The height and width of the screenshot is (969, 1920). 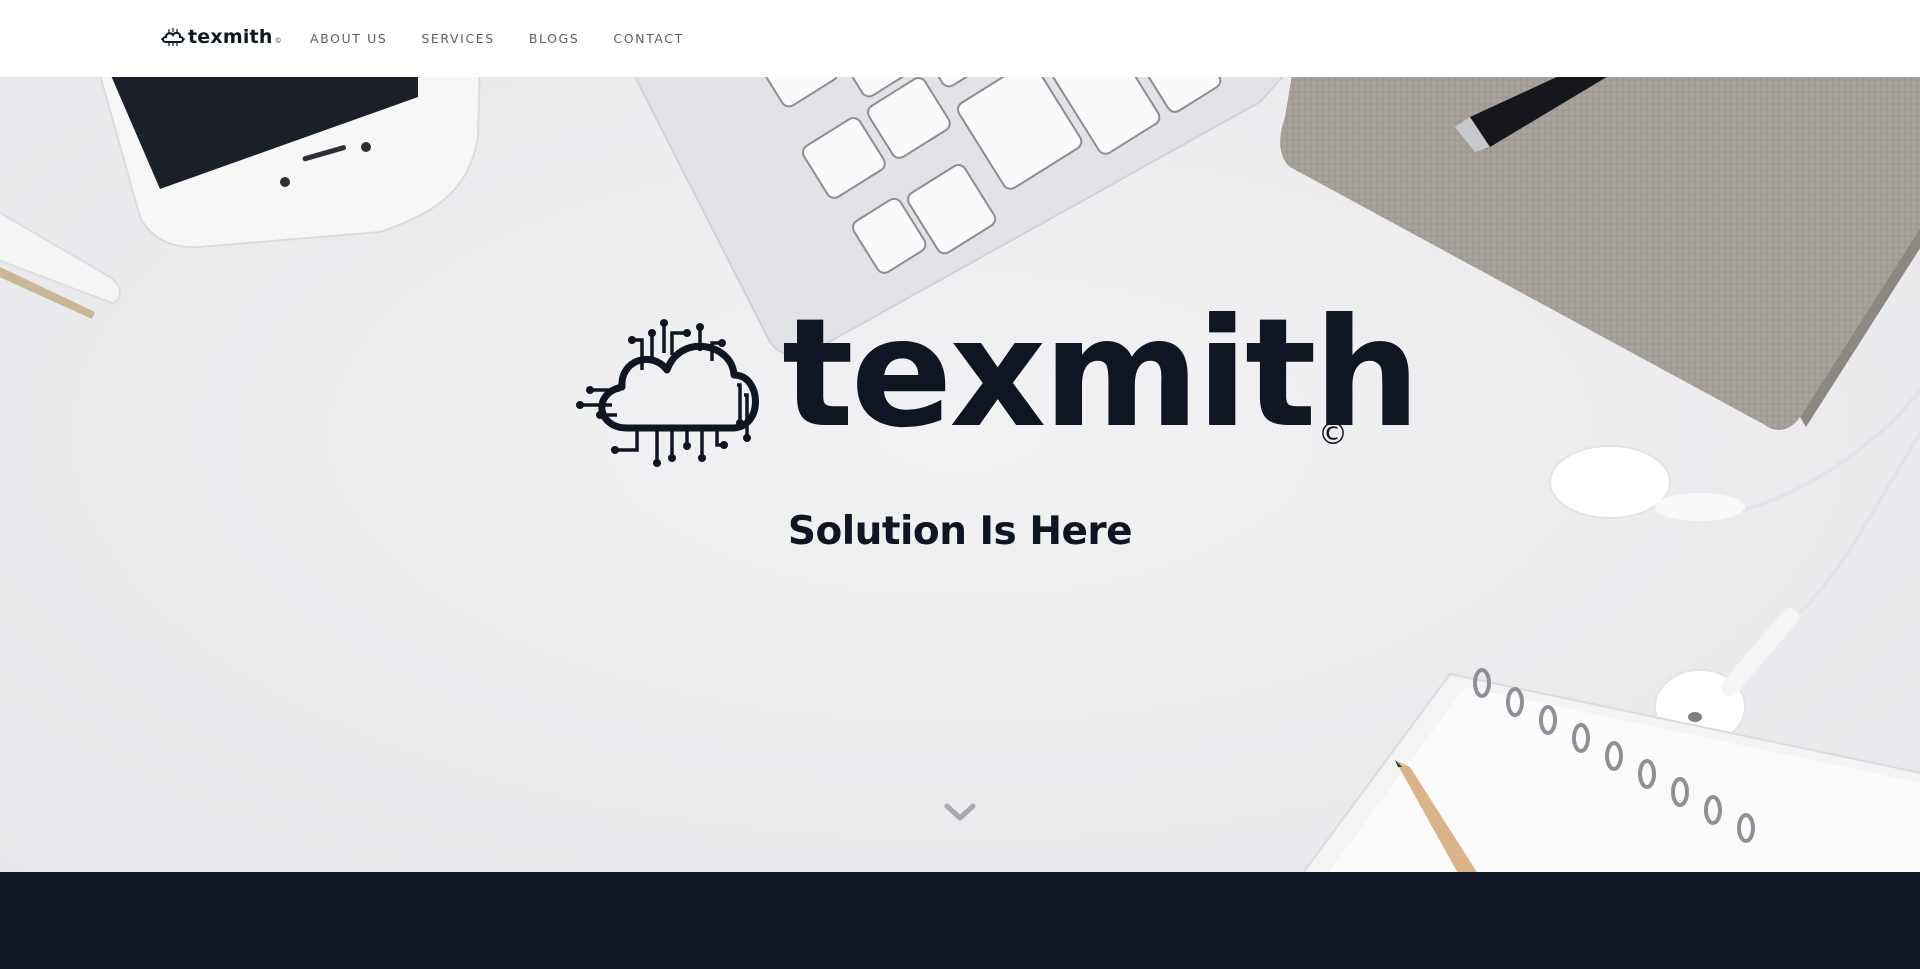 I want to click on spiral-notepad-illustration, so click(x=1611, y=770).